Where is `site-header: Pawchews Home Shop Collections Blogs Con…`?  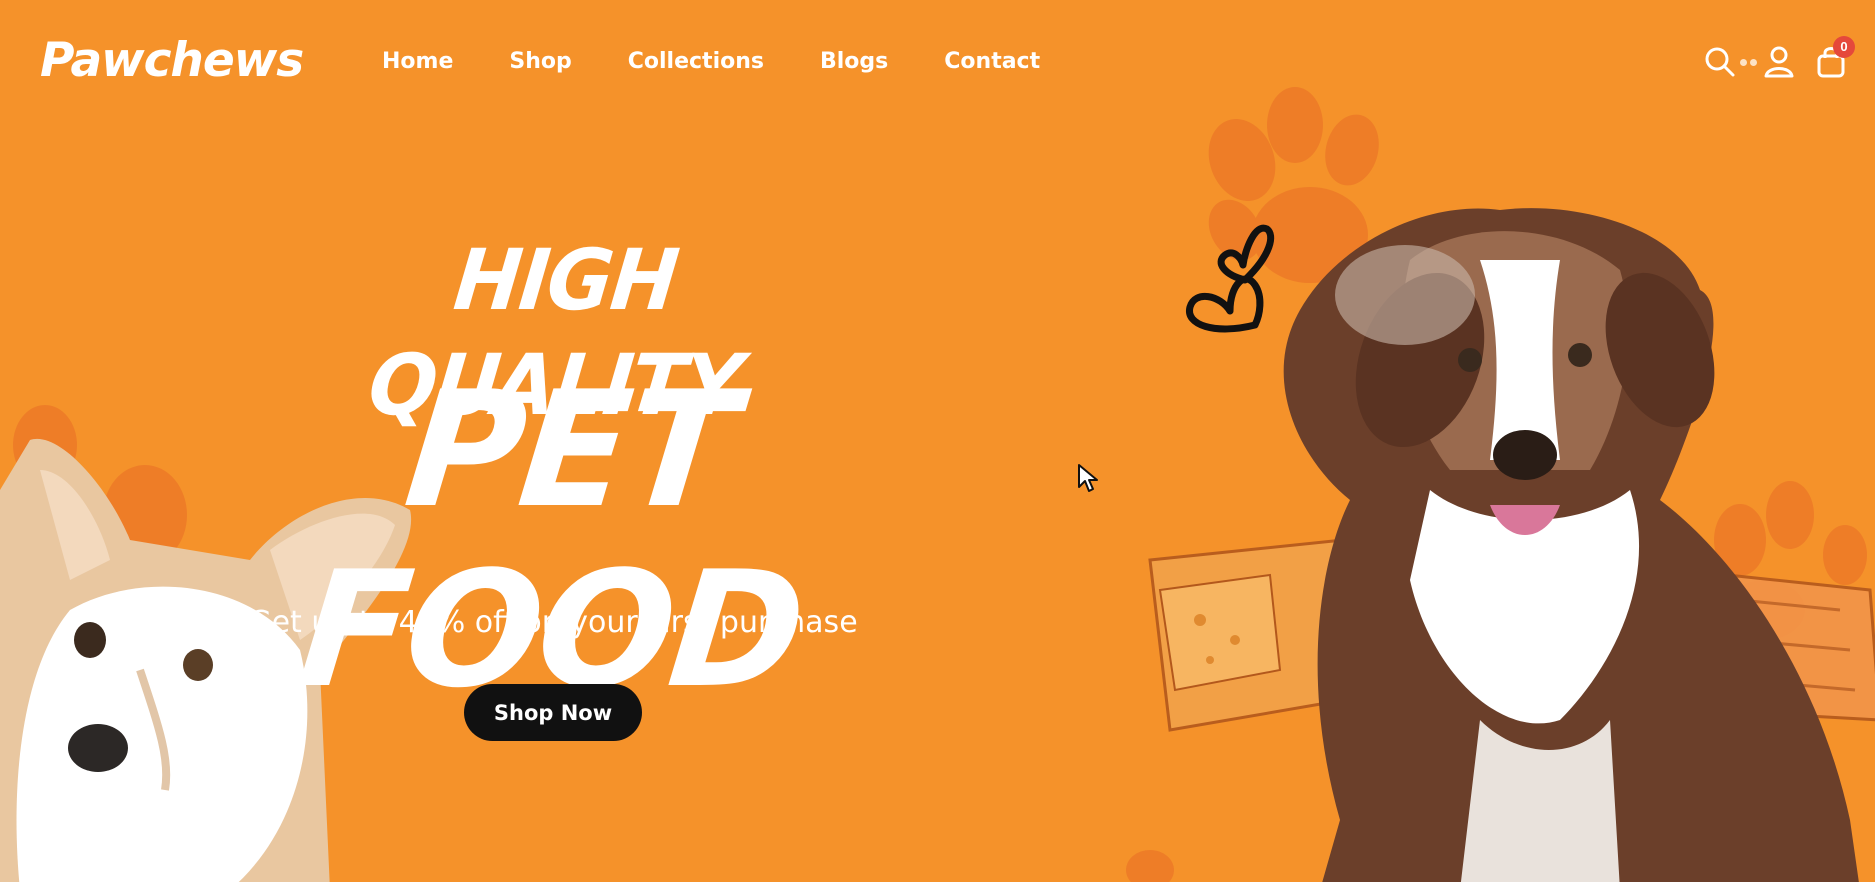
site-header: Pawchews Home Shop Collections Blogs Con… is located at coordinates (937, 62).